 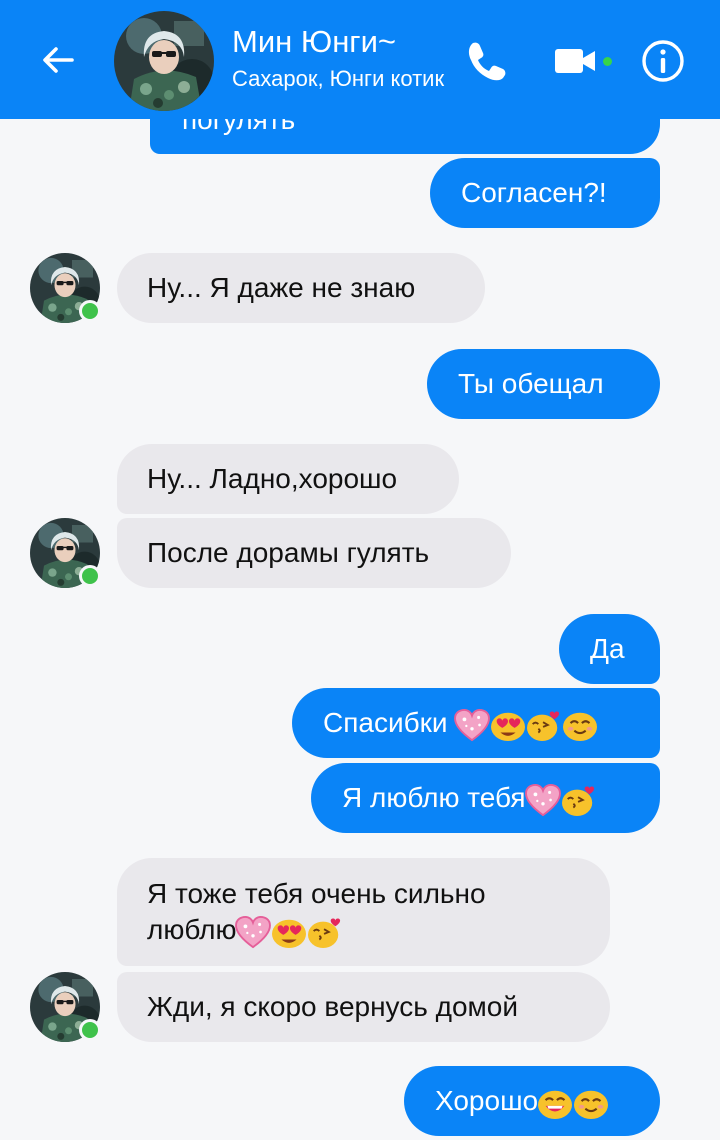 What do you see at coordinates (487, 61) in the screenshot?
I see `phone-icon` at bounding box center [487, 61].